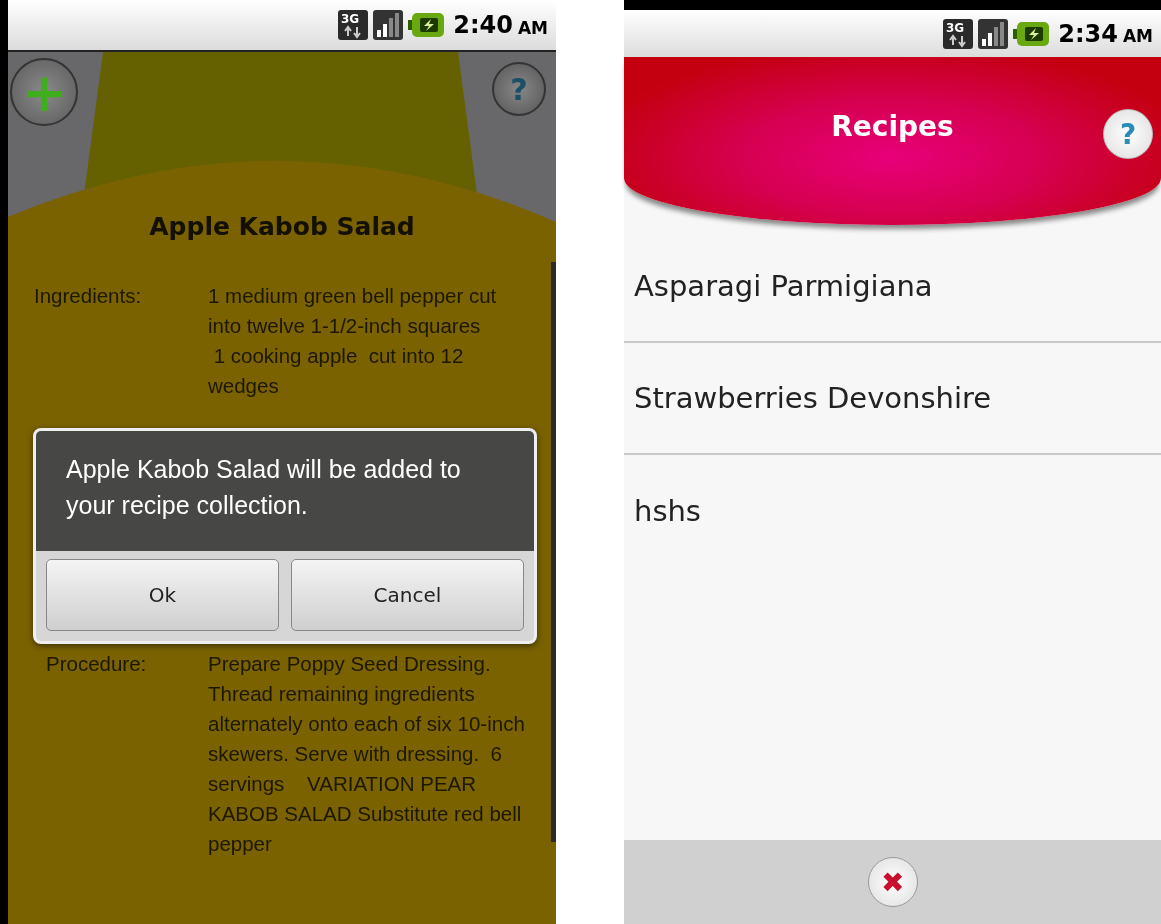 Image resolution: width=1161 pixels, height=924 pixels. Describe the element at coordinates (336, 371) in the screenshot. I see `ingredient-text: 1 cooking apple cut into 12 wedges` at that location.